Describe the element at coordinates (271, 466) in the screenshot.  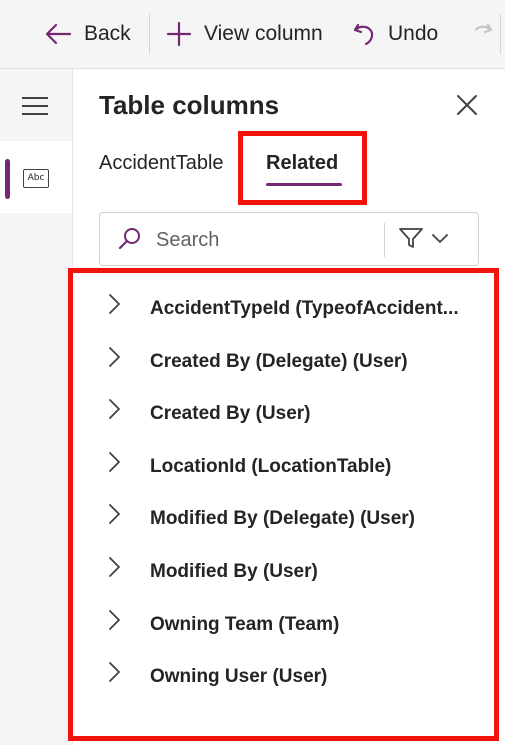
I see `list-item-label: LocationId (LocationTable)` at that location.